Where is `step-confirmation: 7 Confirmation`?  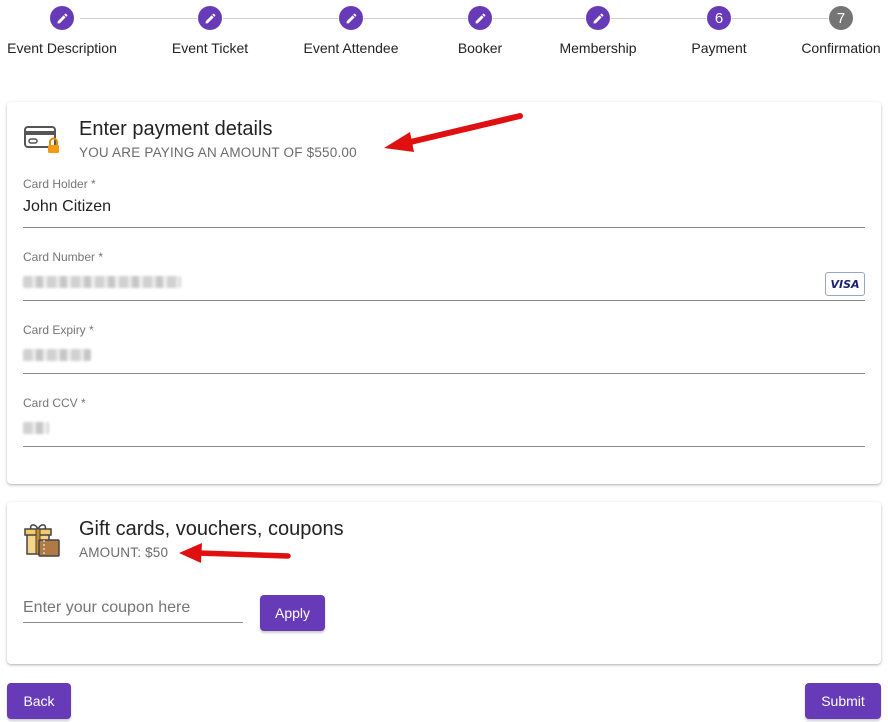 step-confirmation: 7 Confirmation is located at coordinates (824, 28).